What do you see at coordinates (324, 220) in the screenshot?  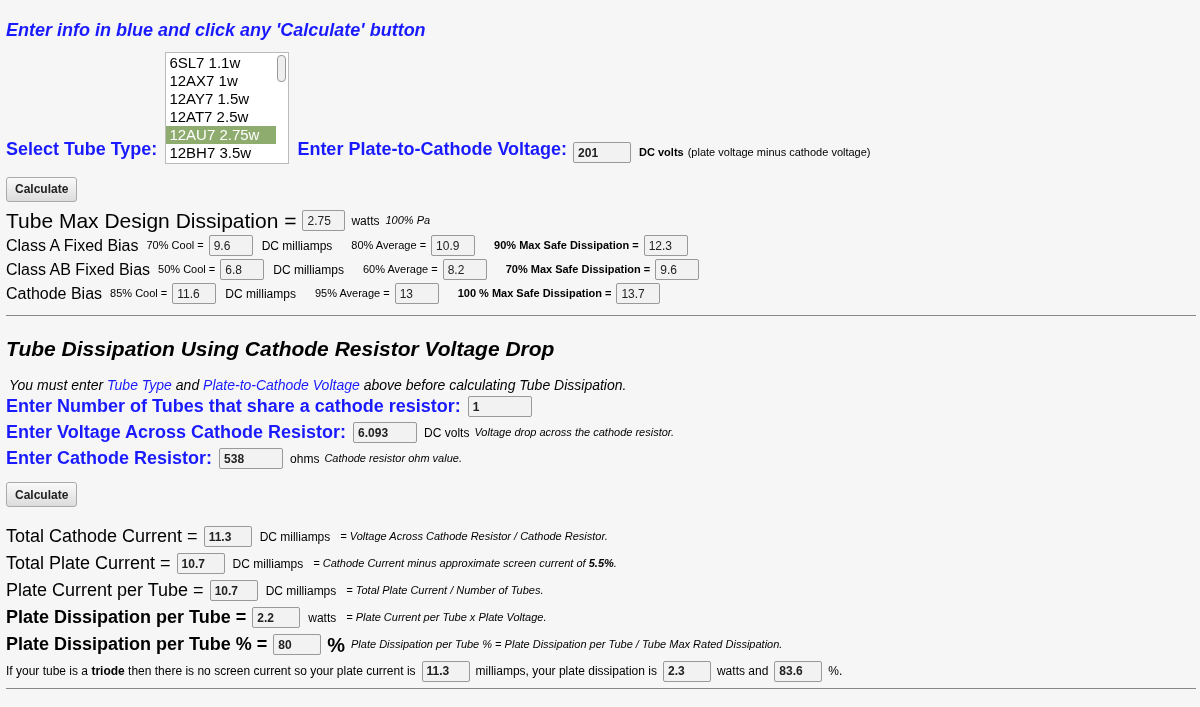 I see `input-field: 2.75` at bounding box center [324, 220].